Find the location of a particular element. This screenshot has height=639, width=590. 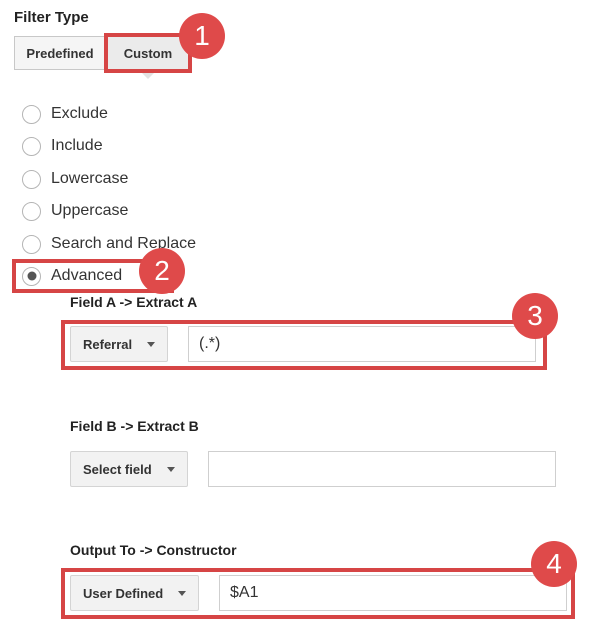

chevron-down-icon is located at coordinates (171, 469).